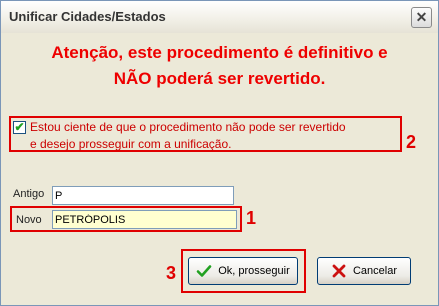 The image size is (439, 306). Describe the element at coordinates (144, 219) in the screenshot. I see `novo-input` at that location.